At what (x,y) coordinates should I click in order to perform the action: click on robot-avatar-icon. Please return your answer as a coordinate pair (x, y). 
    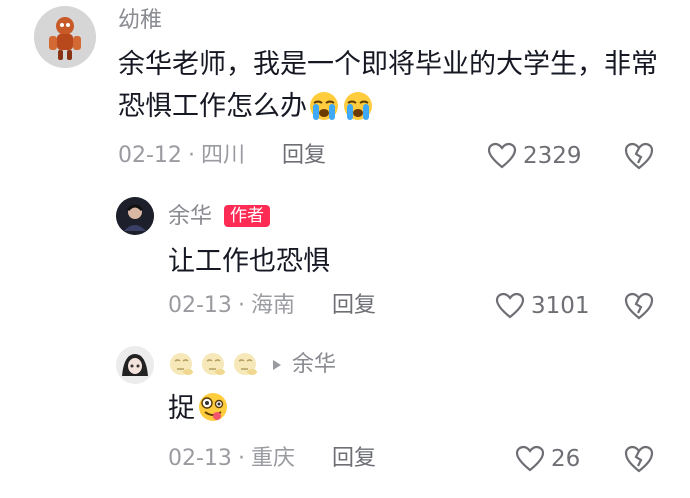
    Looking at the image, I should click on (65, 37).